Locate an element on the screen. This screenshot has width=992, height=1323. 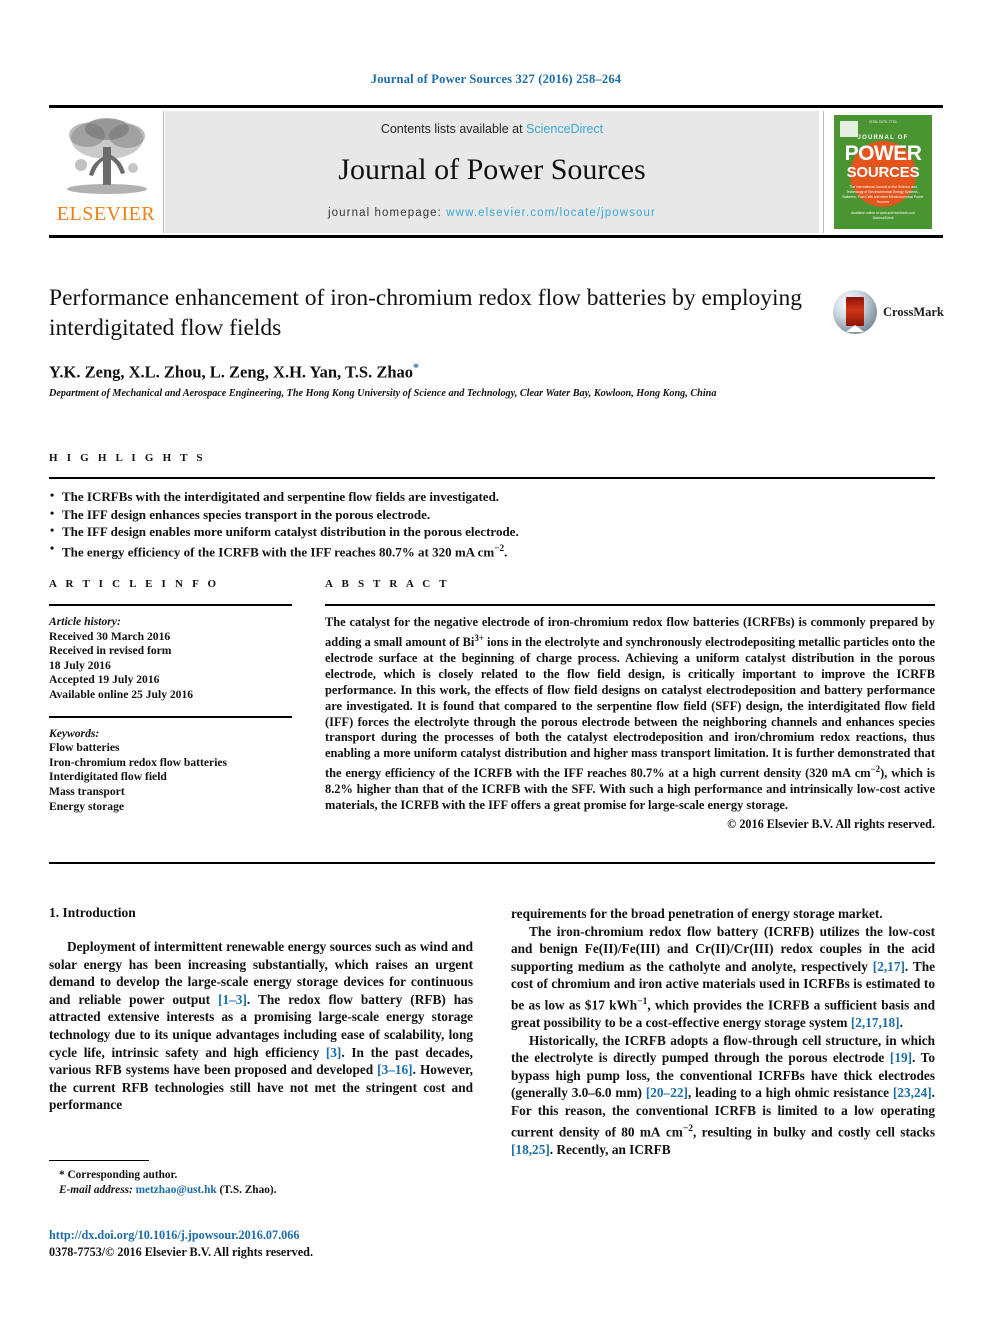
crossmark-badge: CrossMark is located at coordinates (888, 314).